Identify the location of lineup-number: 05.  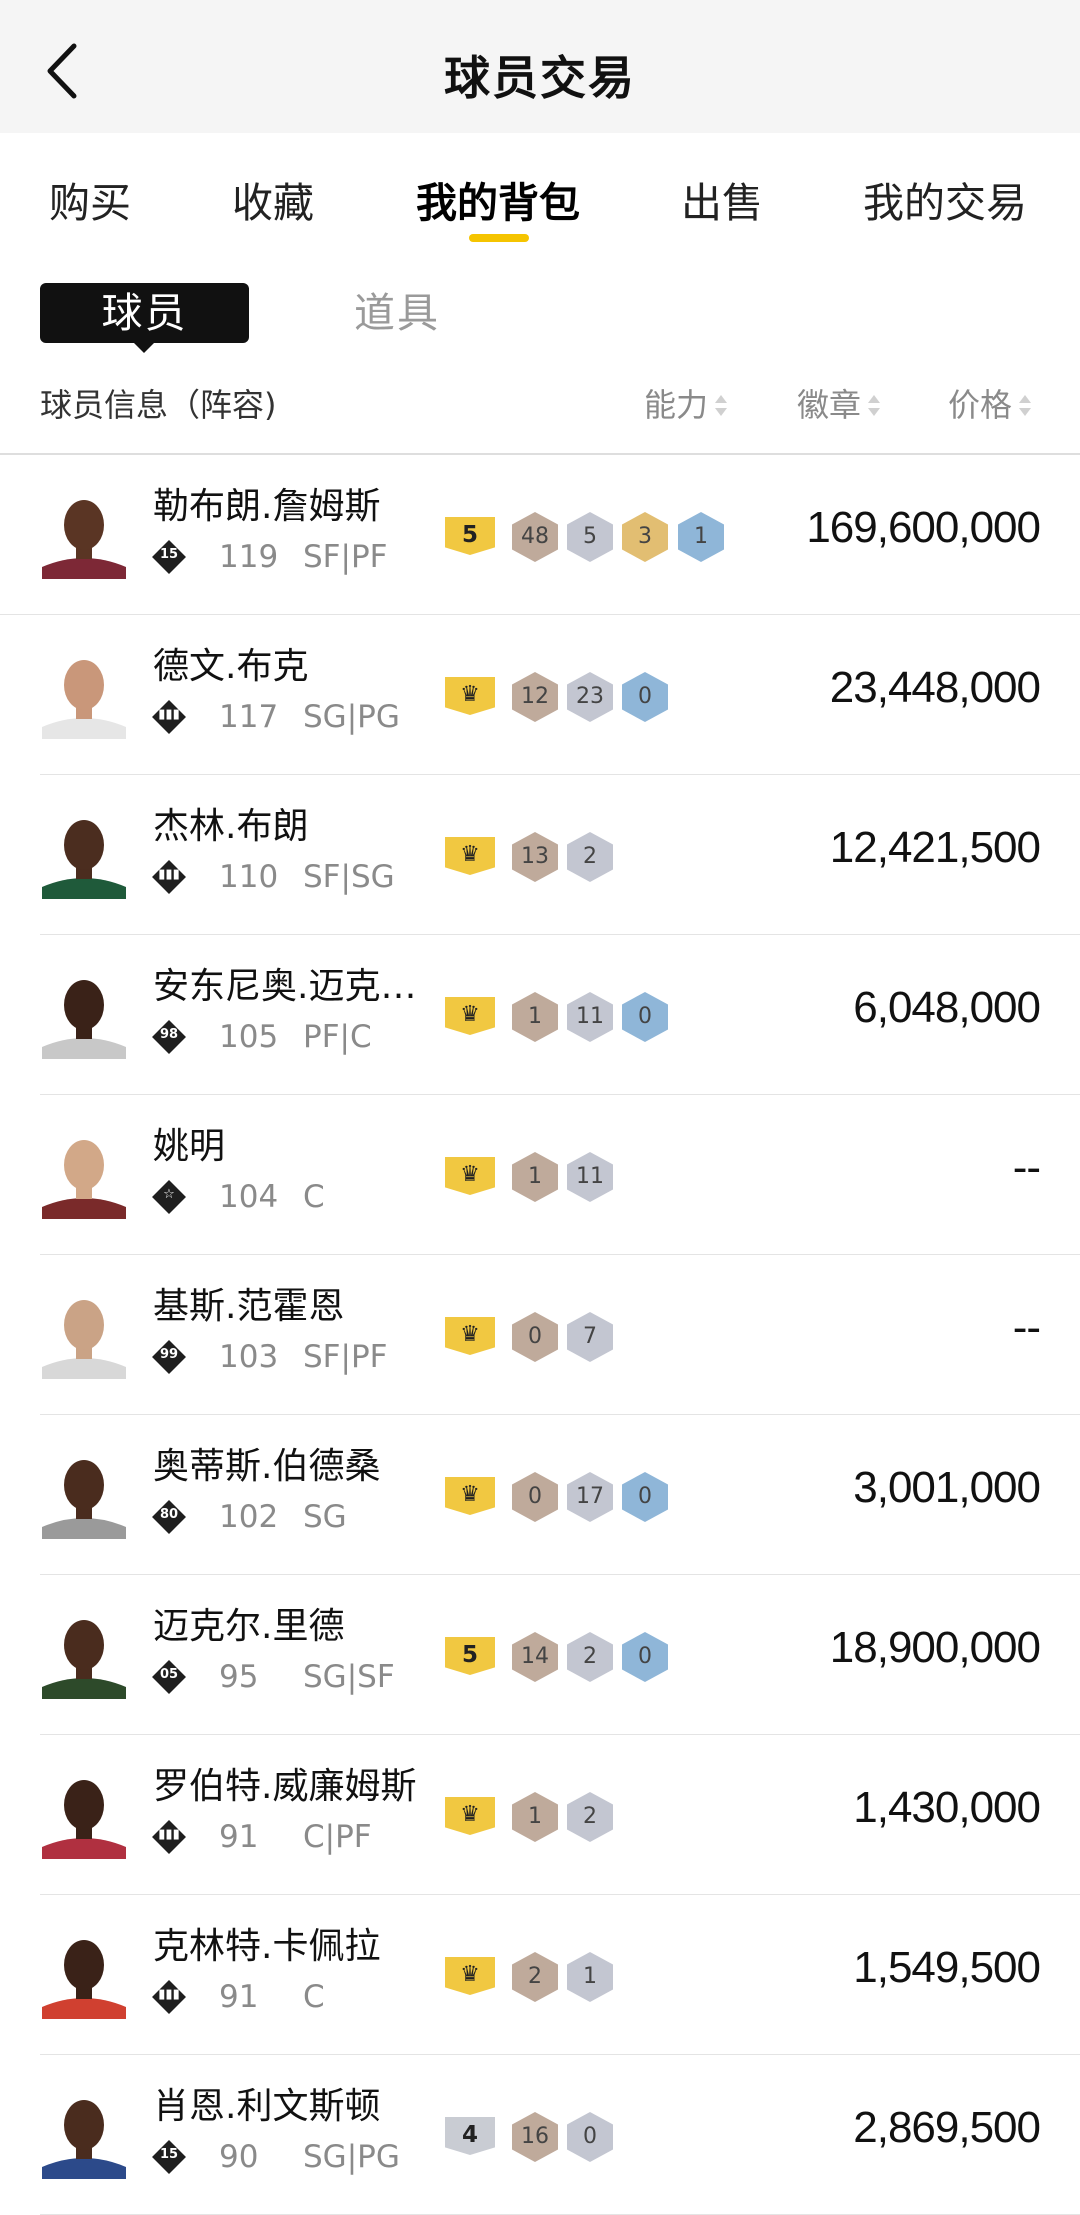
(169, 1674).